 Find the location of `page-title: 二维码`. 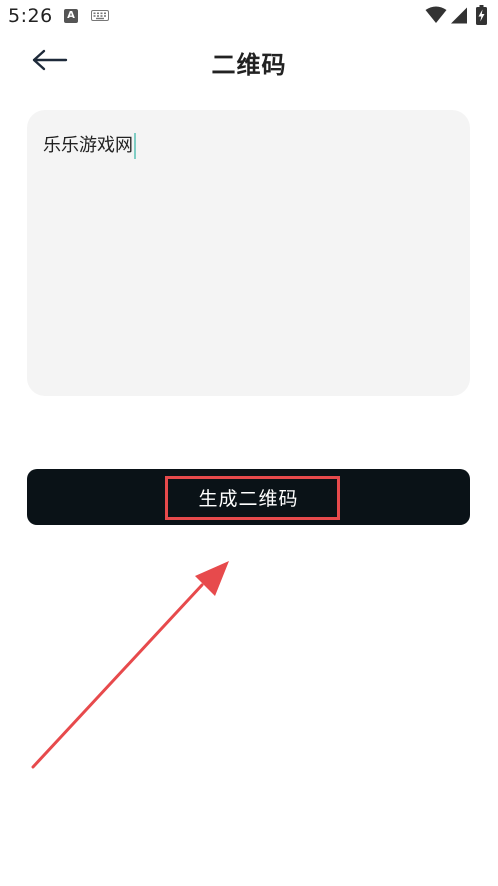

page-title: 二维码 is located at coordinates (249, 65).